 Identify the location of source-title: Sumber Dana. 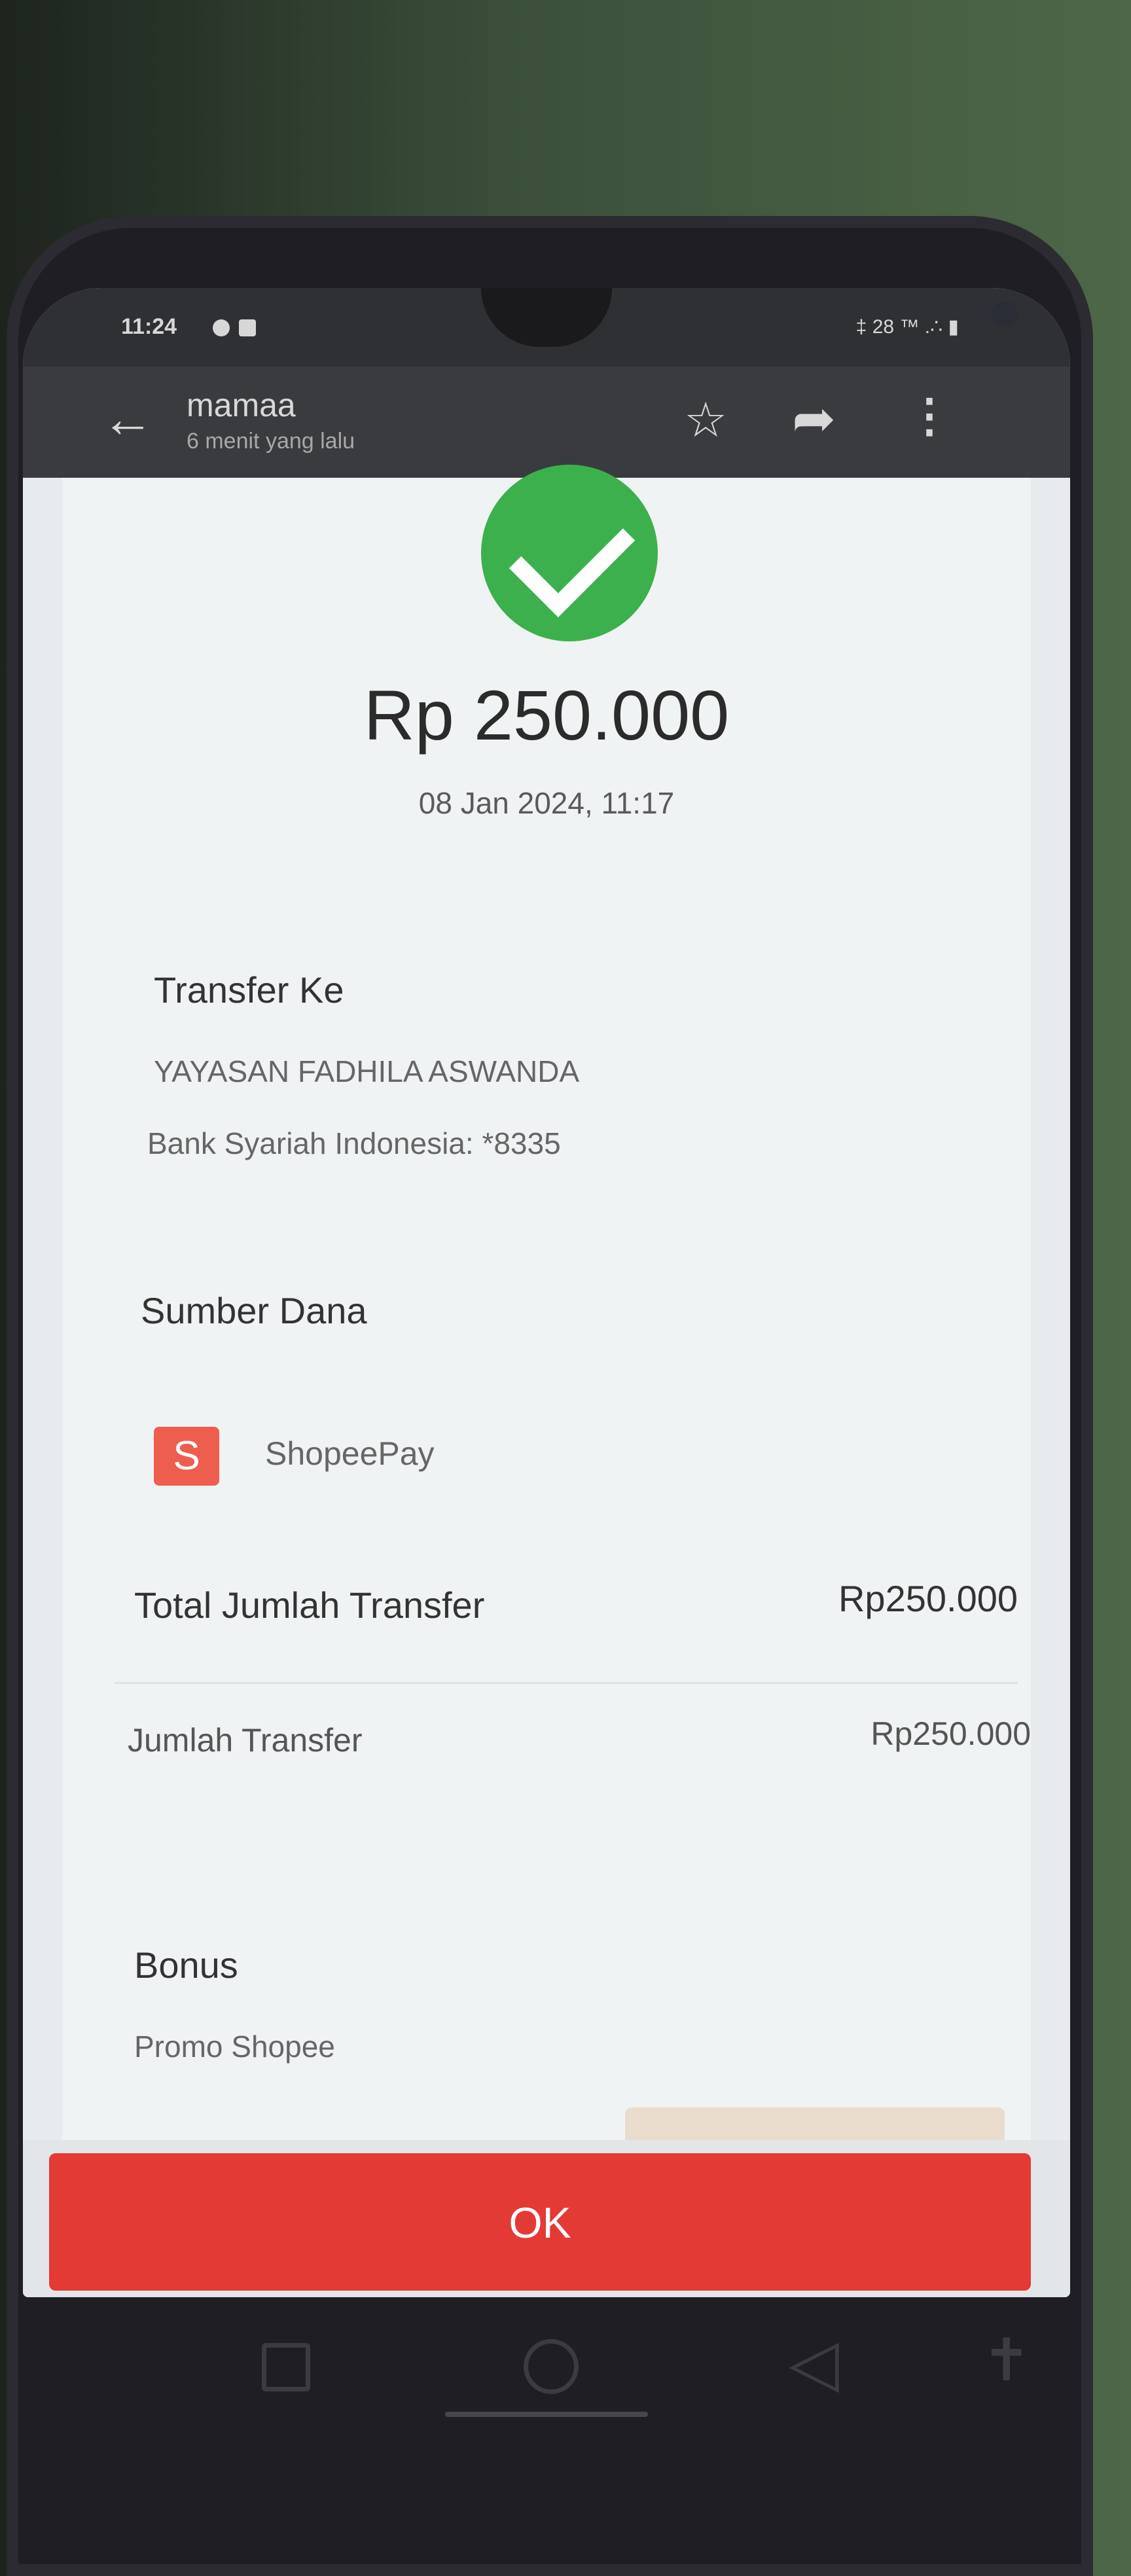
(254, 1310).